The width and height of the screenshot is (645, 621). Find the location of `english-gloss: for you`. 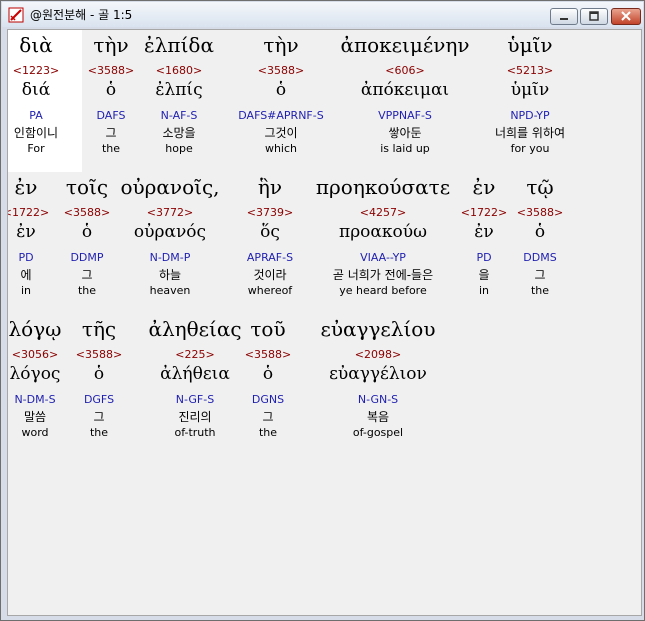

english-gloss: for you is located at coordinates (530, 148).